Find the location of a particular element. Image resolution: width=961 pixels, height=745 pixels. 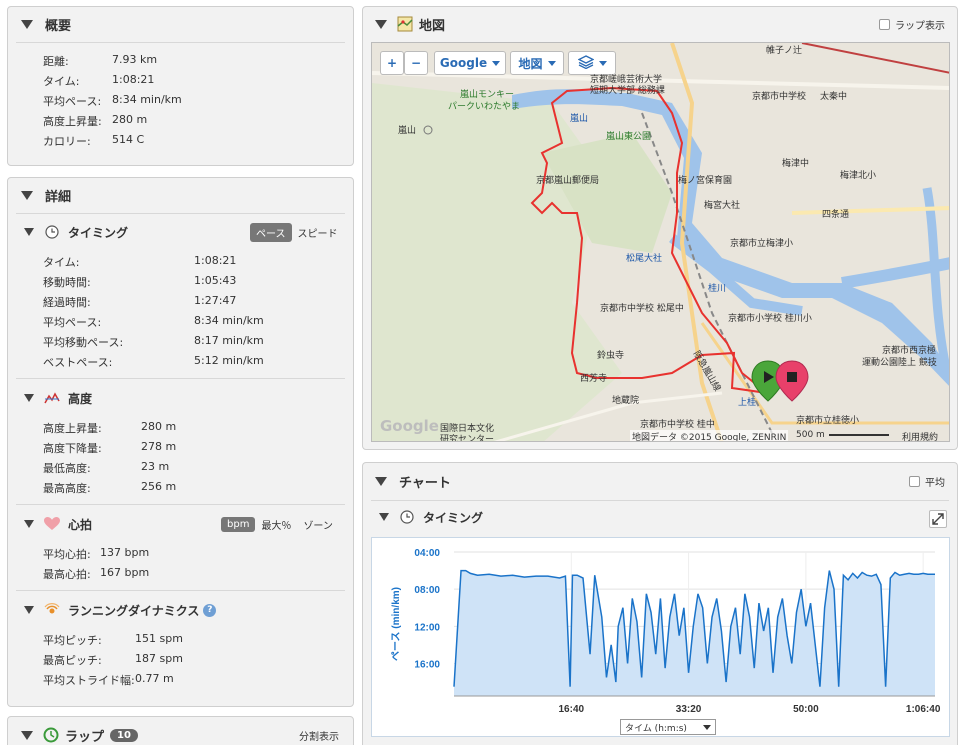

chart-header: チャート 平均 is located at coordinates (660, 481).